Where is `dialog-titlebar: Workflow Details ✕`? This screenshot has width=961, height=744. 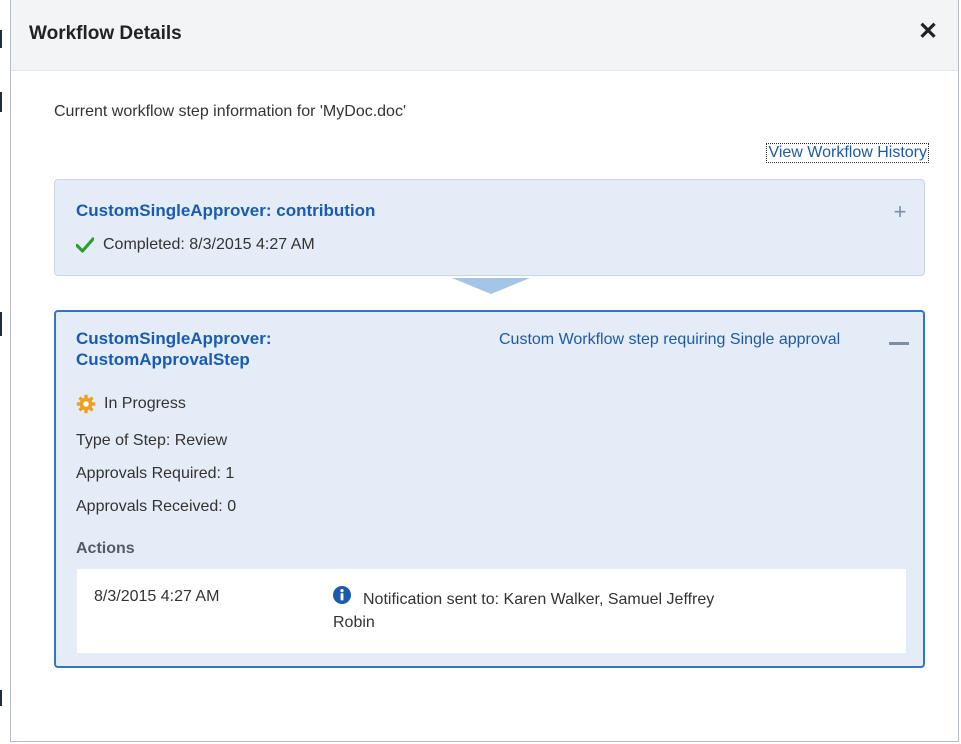 dialog-titlebar: Workflow Details ✕ is located at coordinates (484, 35).